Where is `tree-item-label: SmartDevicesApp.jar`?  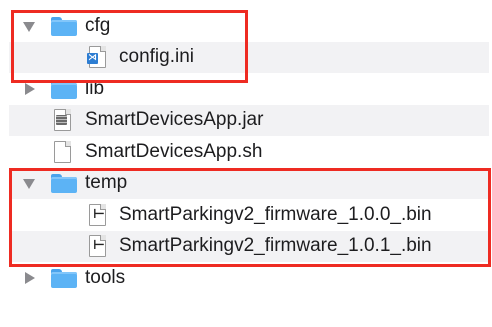
tree-item-label: SmartDevicesApp.jar is located at coordinates (174, 120).